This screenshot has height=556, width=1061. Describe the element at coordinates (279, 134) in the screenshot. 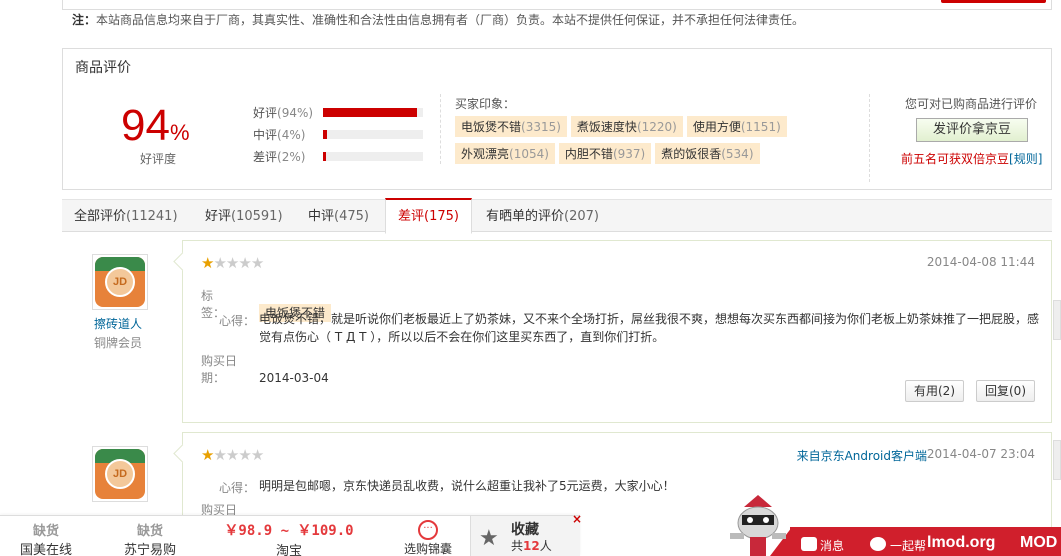

I see `bar-label: 中评(4%)` at that location.